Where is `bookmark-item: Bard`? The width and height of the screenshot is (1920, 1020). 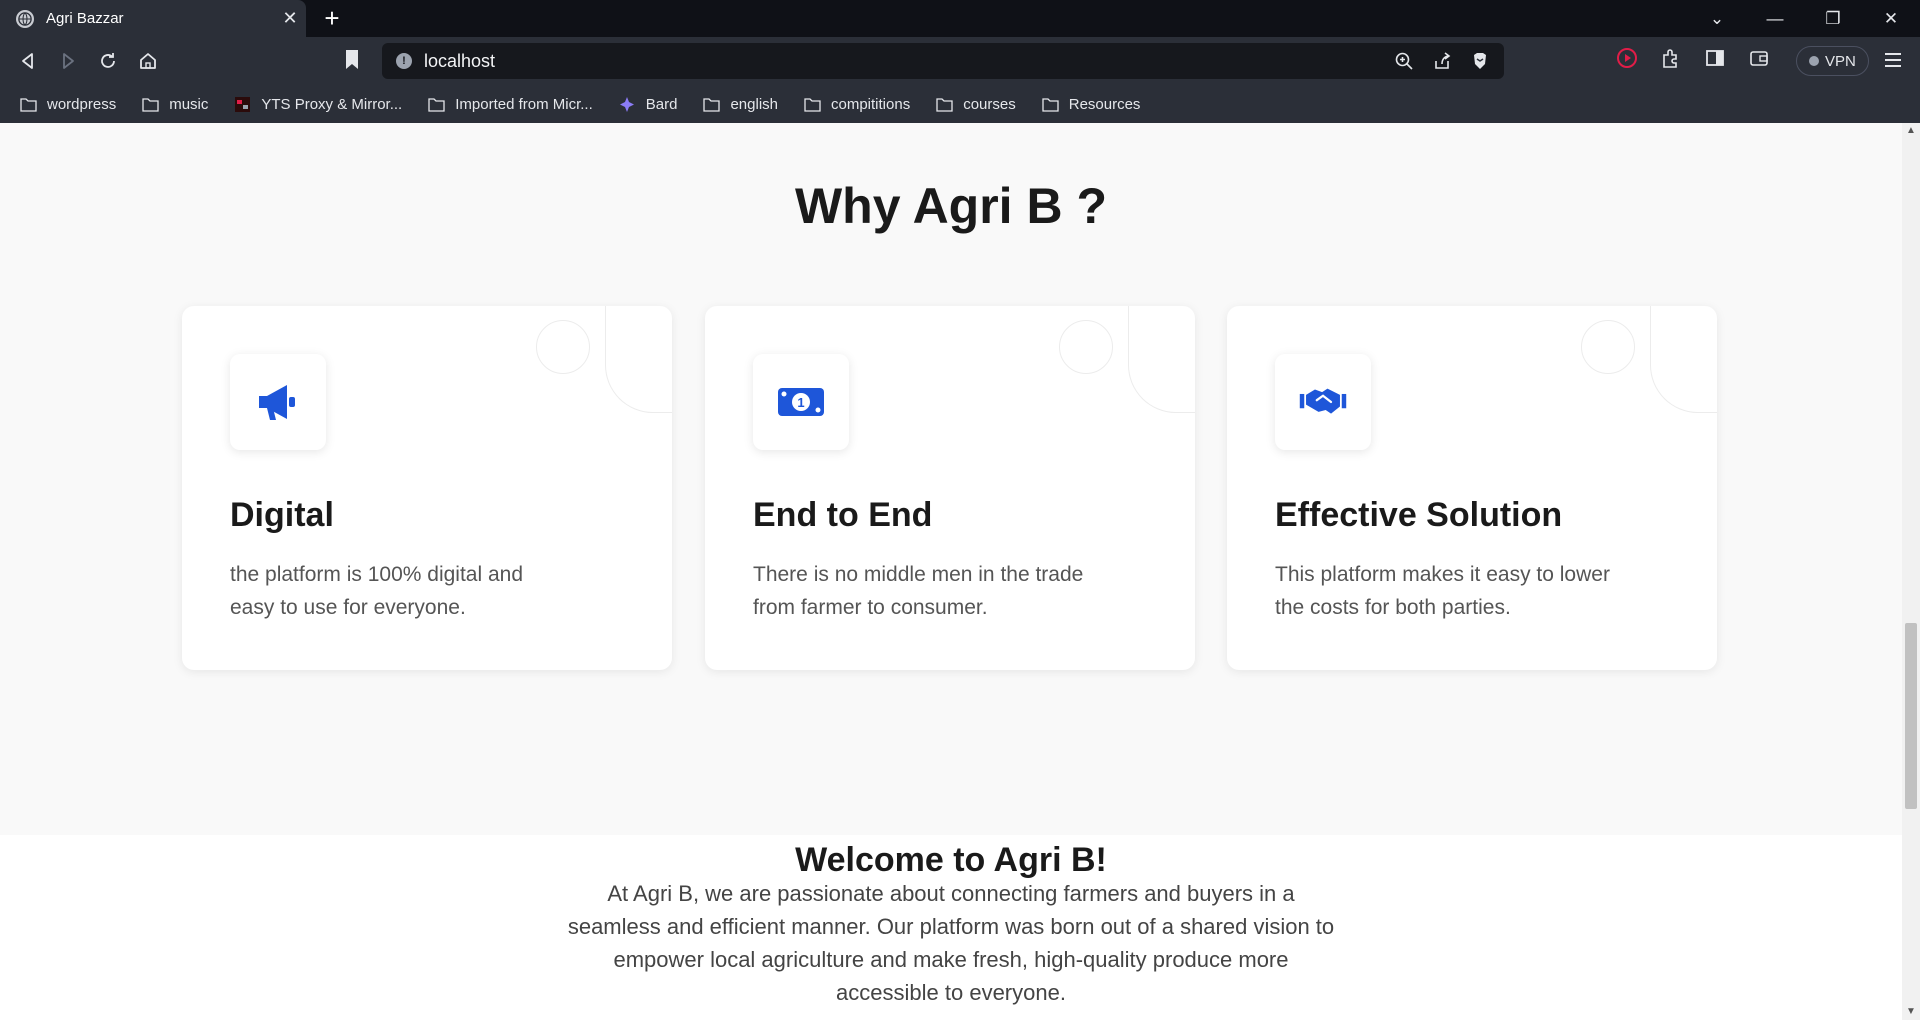 bookmark-item: Bard is located at coordinates (648, 104).